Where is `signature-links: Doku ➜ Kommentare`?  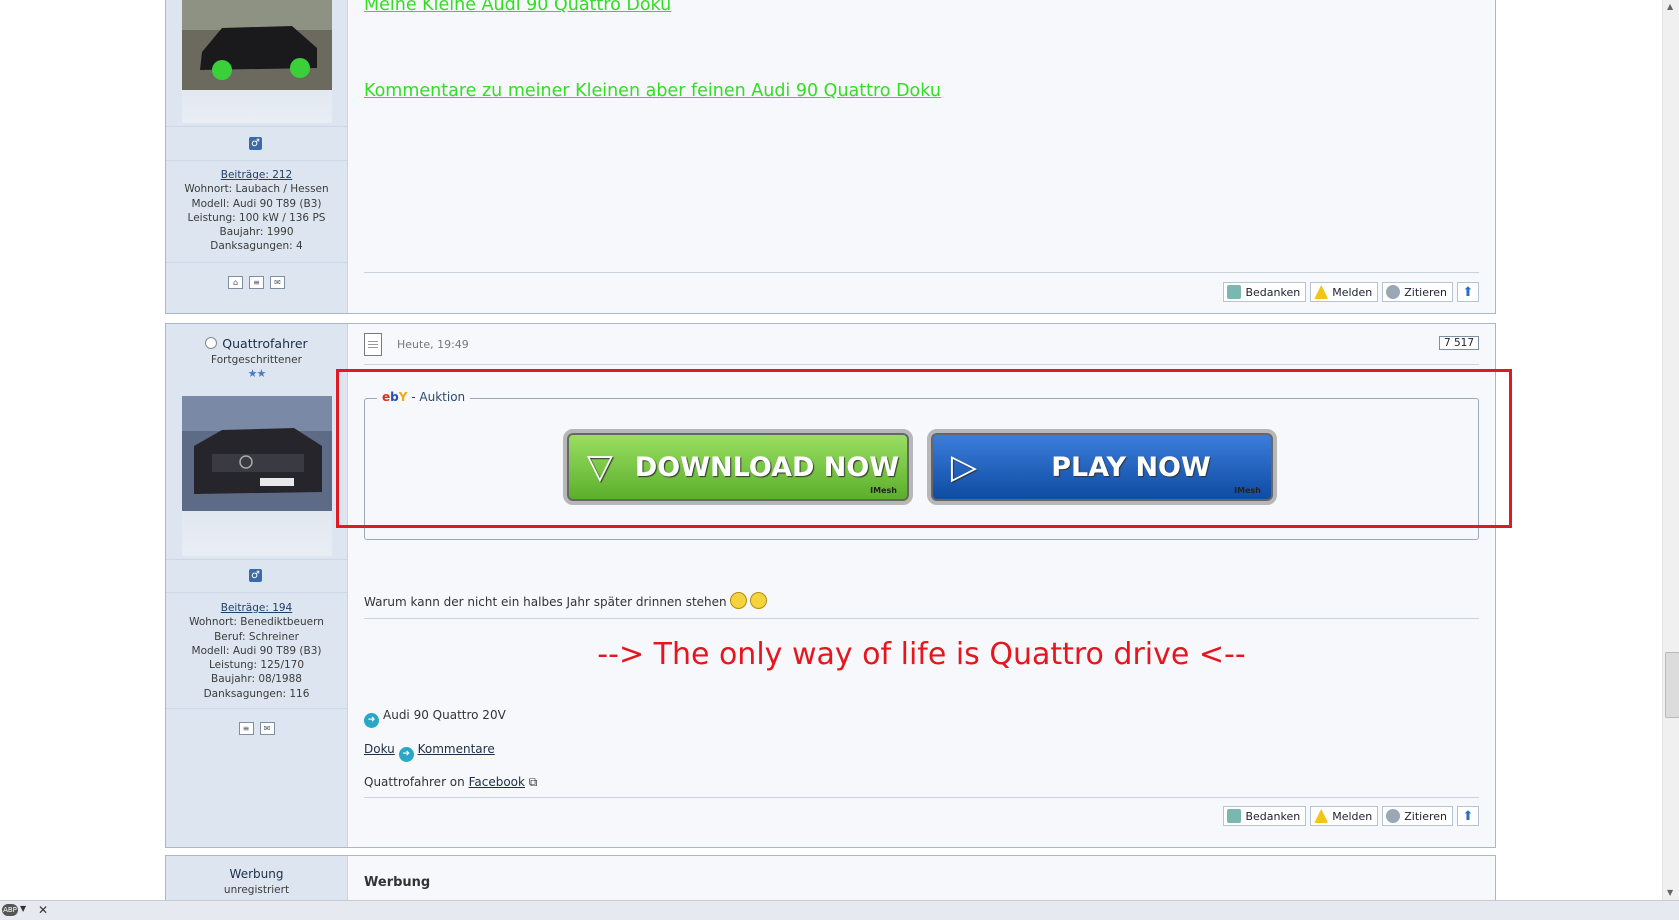 signature-links: Doku ➜ Kommentare is located at coordinates (429, 752).